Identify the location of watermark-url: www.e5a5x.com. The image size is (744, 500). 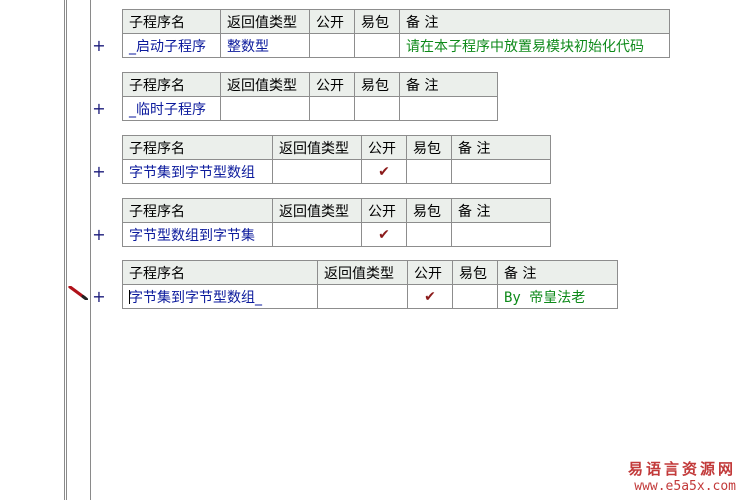
(685, 486).